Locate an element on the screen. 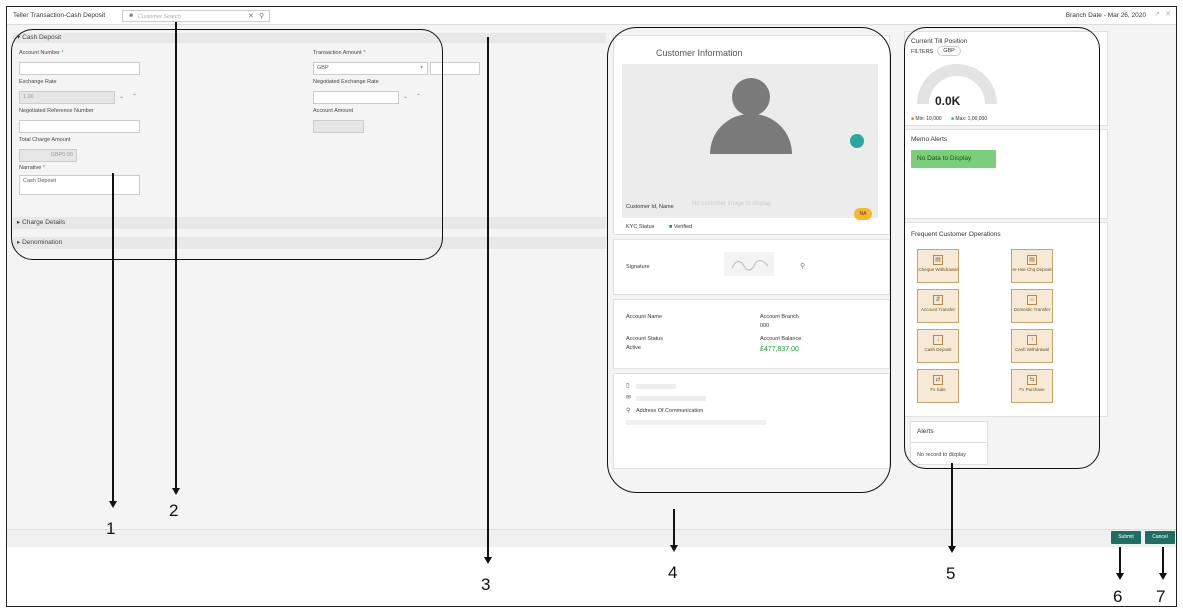 Image resolution: width=1183 pixels, height=611 pixels. callout-label-5: 5 is located at coordinates (951, 573).